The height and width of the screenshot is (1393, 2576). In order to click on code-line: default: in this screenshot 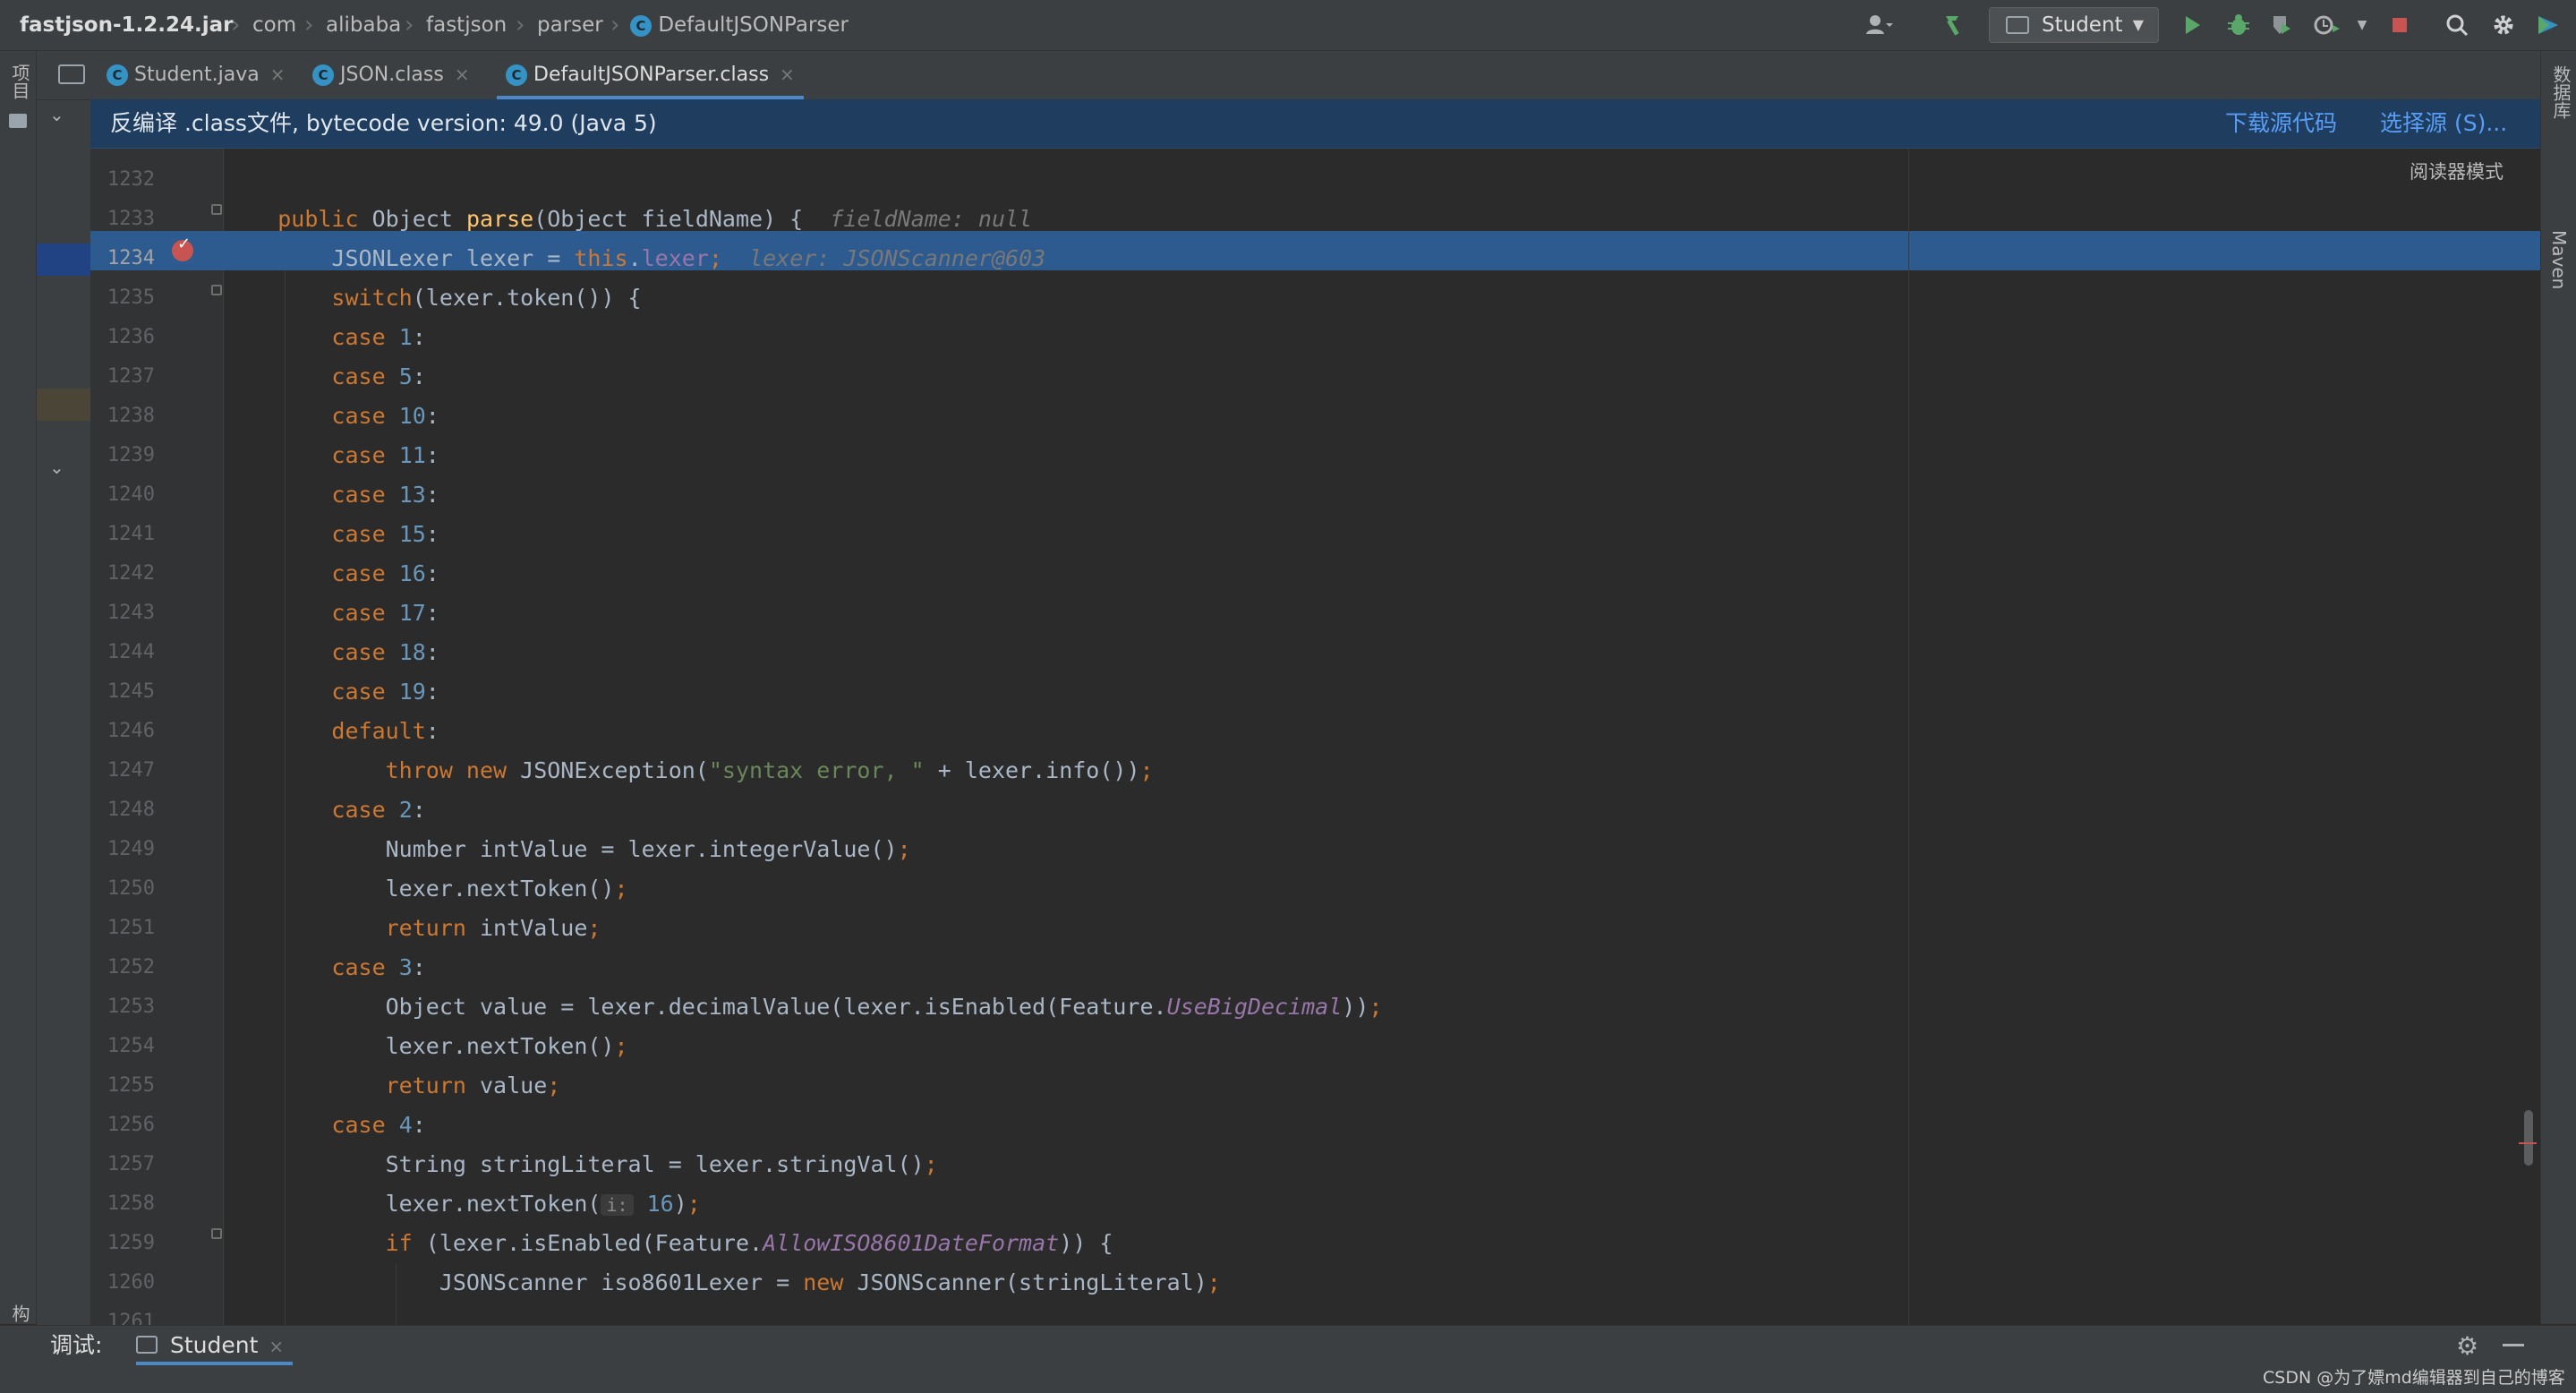, I will do `click(331, 731)`.